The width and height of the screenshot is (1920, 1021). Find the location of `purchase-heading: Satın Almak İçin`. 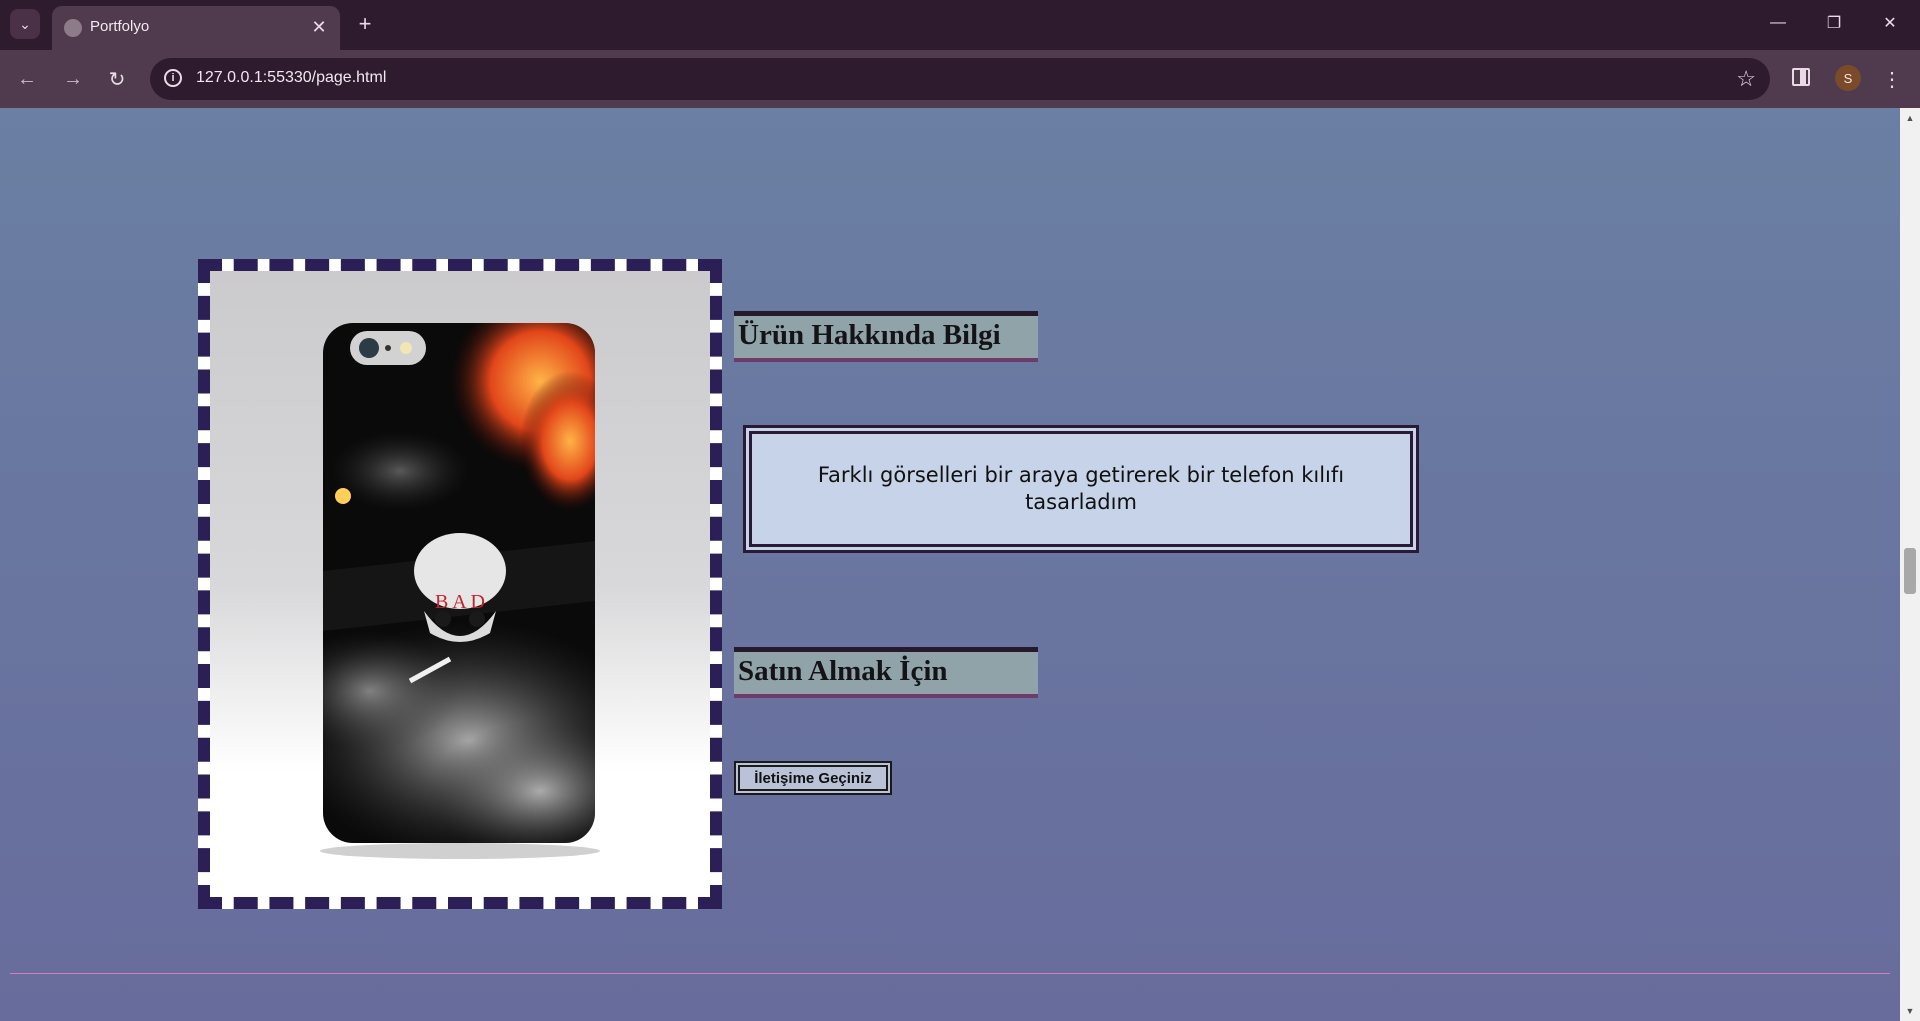

purchase-heading: Satın Almak İçin is located at coordinates (886, 672).